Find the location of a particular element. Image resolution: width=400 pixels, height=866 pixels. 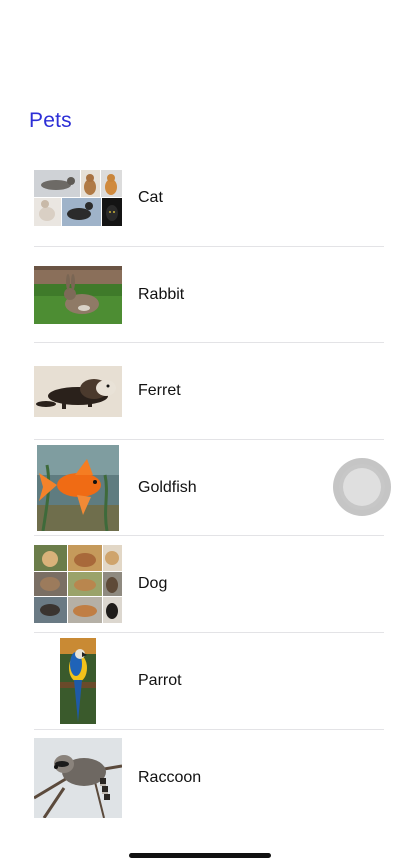

goldfish-thumbnail is located at coordinates (78, 487).